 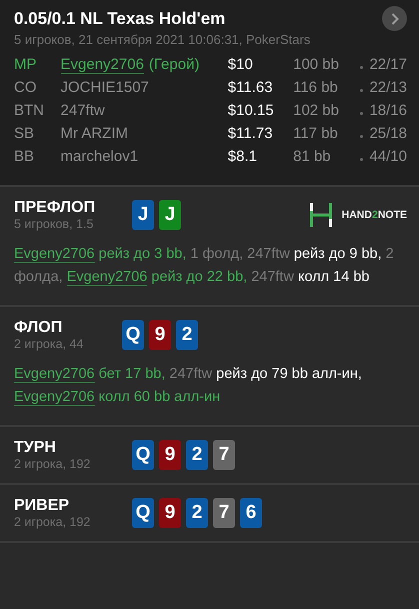 What do you see at coordinates (388, 64) in the screenshot?
I see `player-stats: 22/17` at bounding box center [388, 64].